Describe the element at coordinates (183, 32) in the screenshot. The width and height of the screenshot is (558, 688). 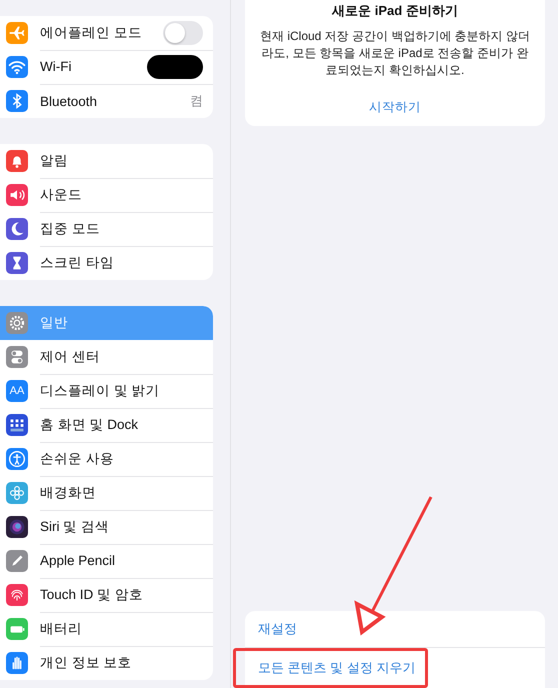
I see `toggle-switch` at that location.